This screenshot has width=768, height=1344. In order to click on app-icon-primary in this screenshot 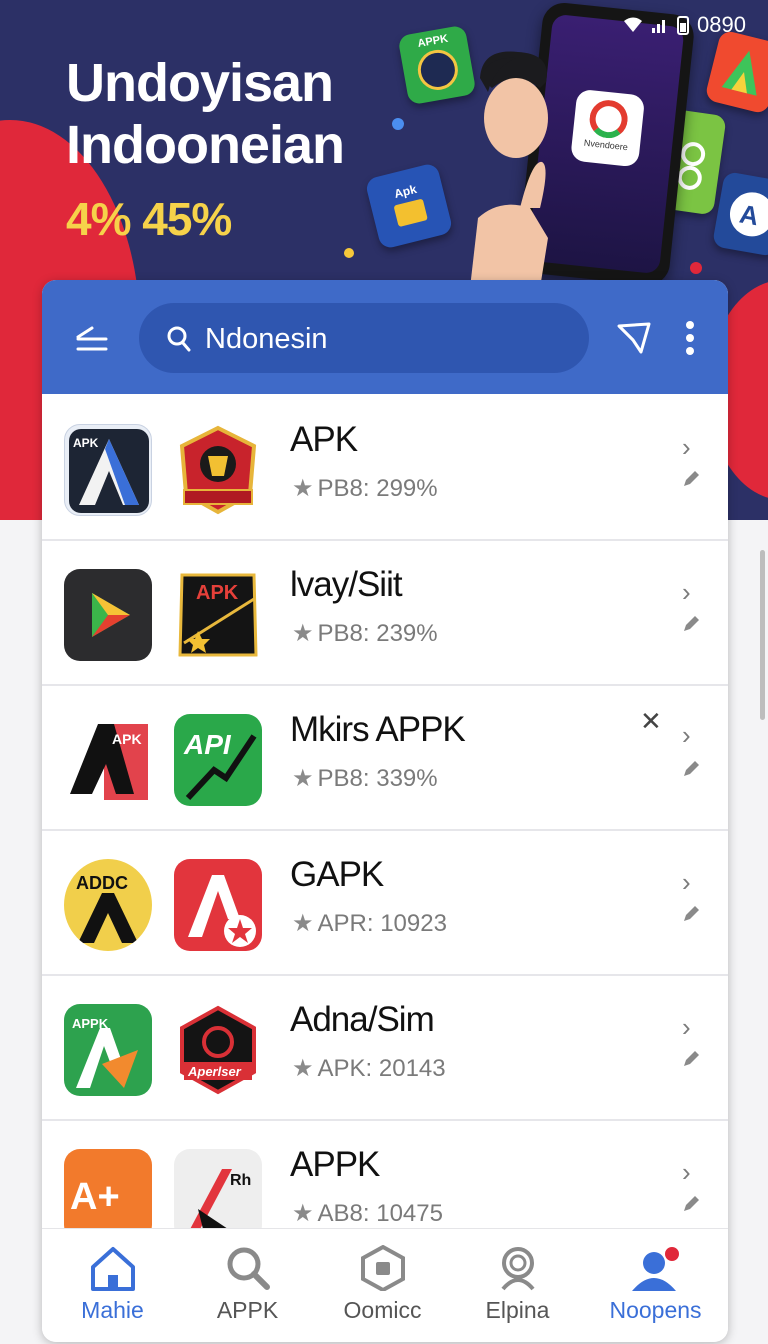, I will do `click(108, 615)`.